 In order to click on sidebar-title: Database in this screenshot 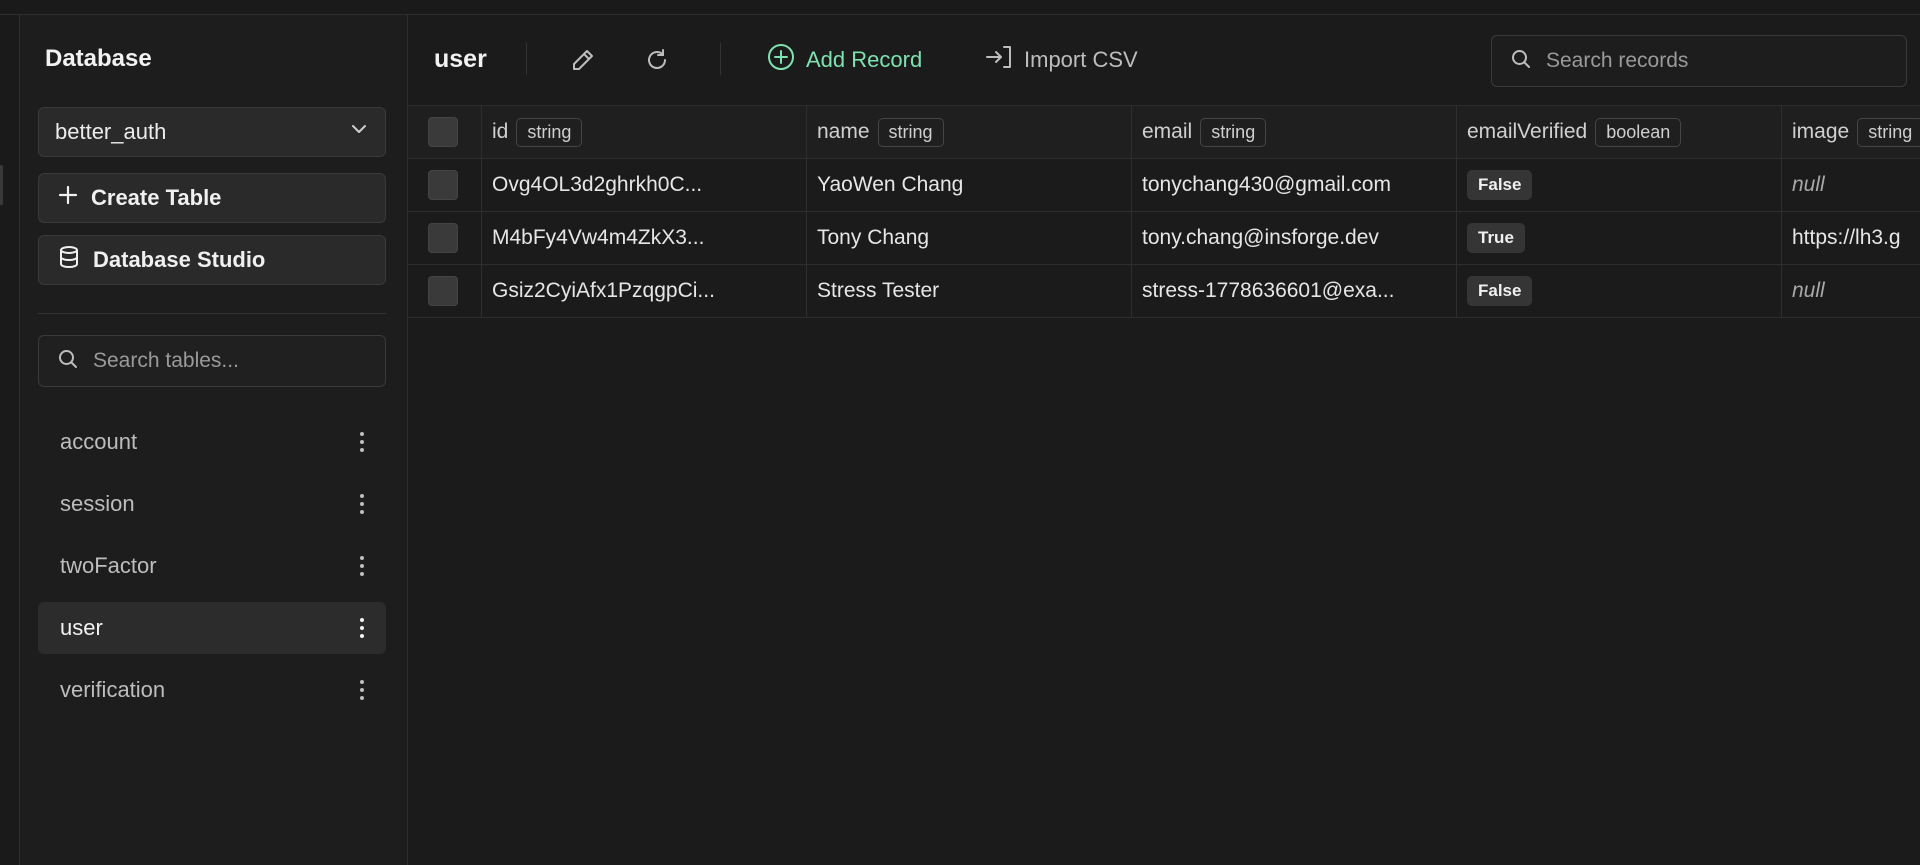, I will do `click(98, 58)`.